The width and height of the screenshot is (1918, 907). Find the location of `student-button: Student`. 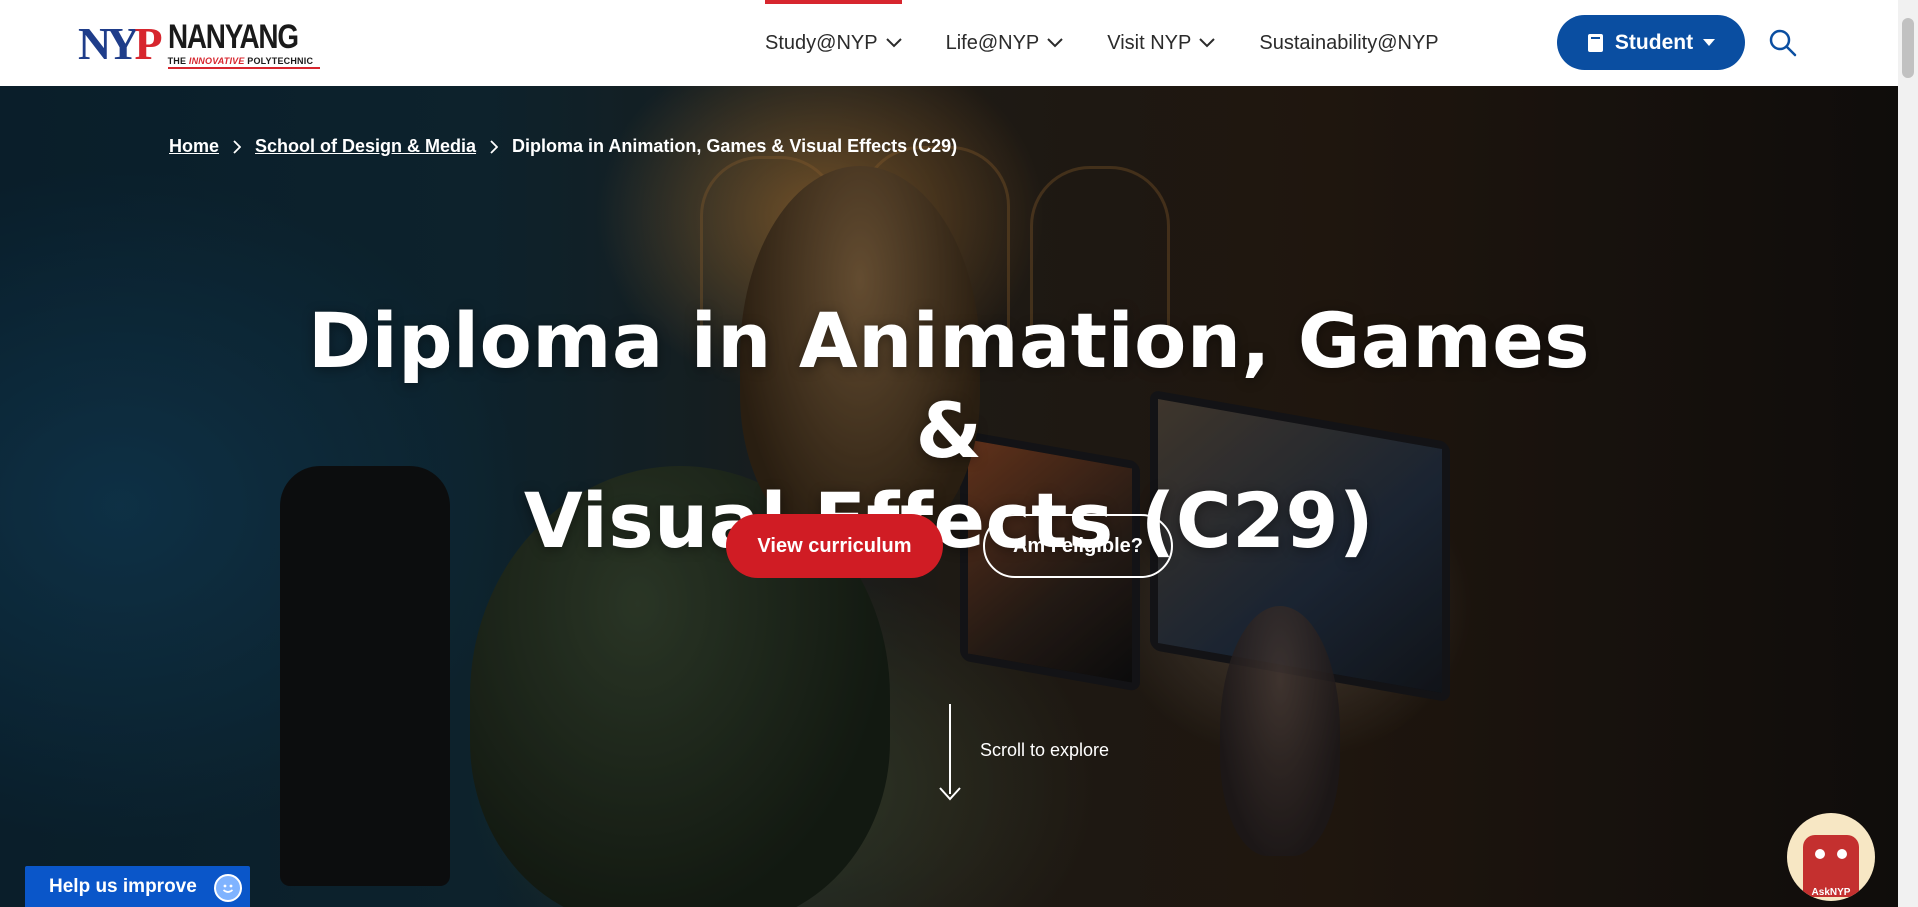

student-button: Student is located at coordinates (1651, 42).